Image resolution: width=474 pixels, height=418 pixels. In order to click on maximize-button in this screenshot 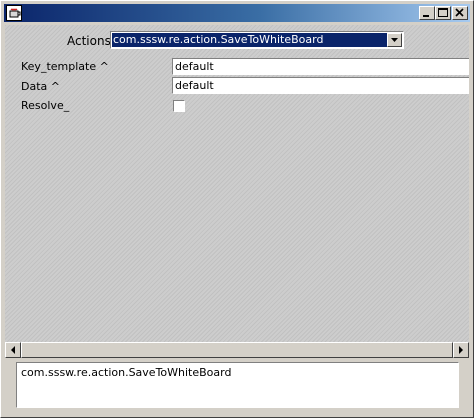, I will do `click(443, 13)`.